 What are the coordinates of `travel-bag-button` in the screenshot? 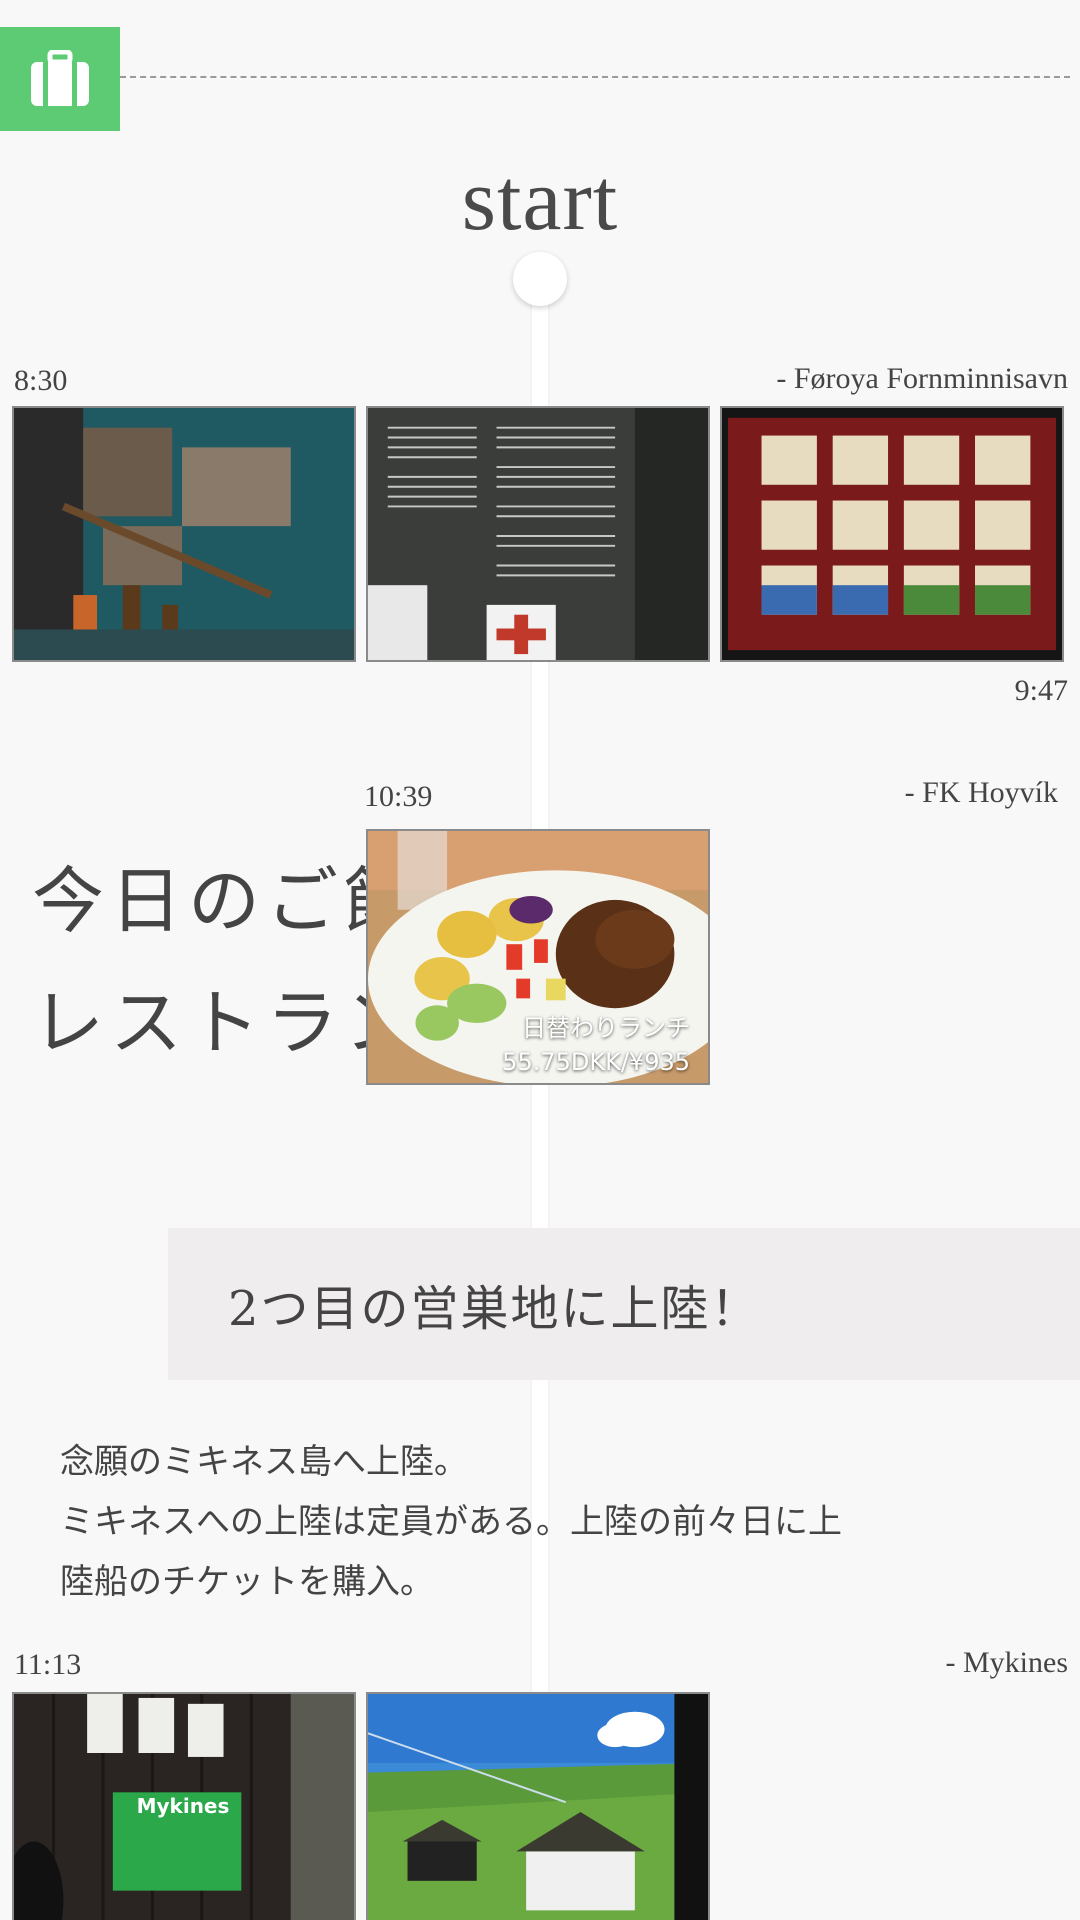 It's located at (60, 79).